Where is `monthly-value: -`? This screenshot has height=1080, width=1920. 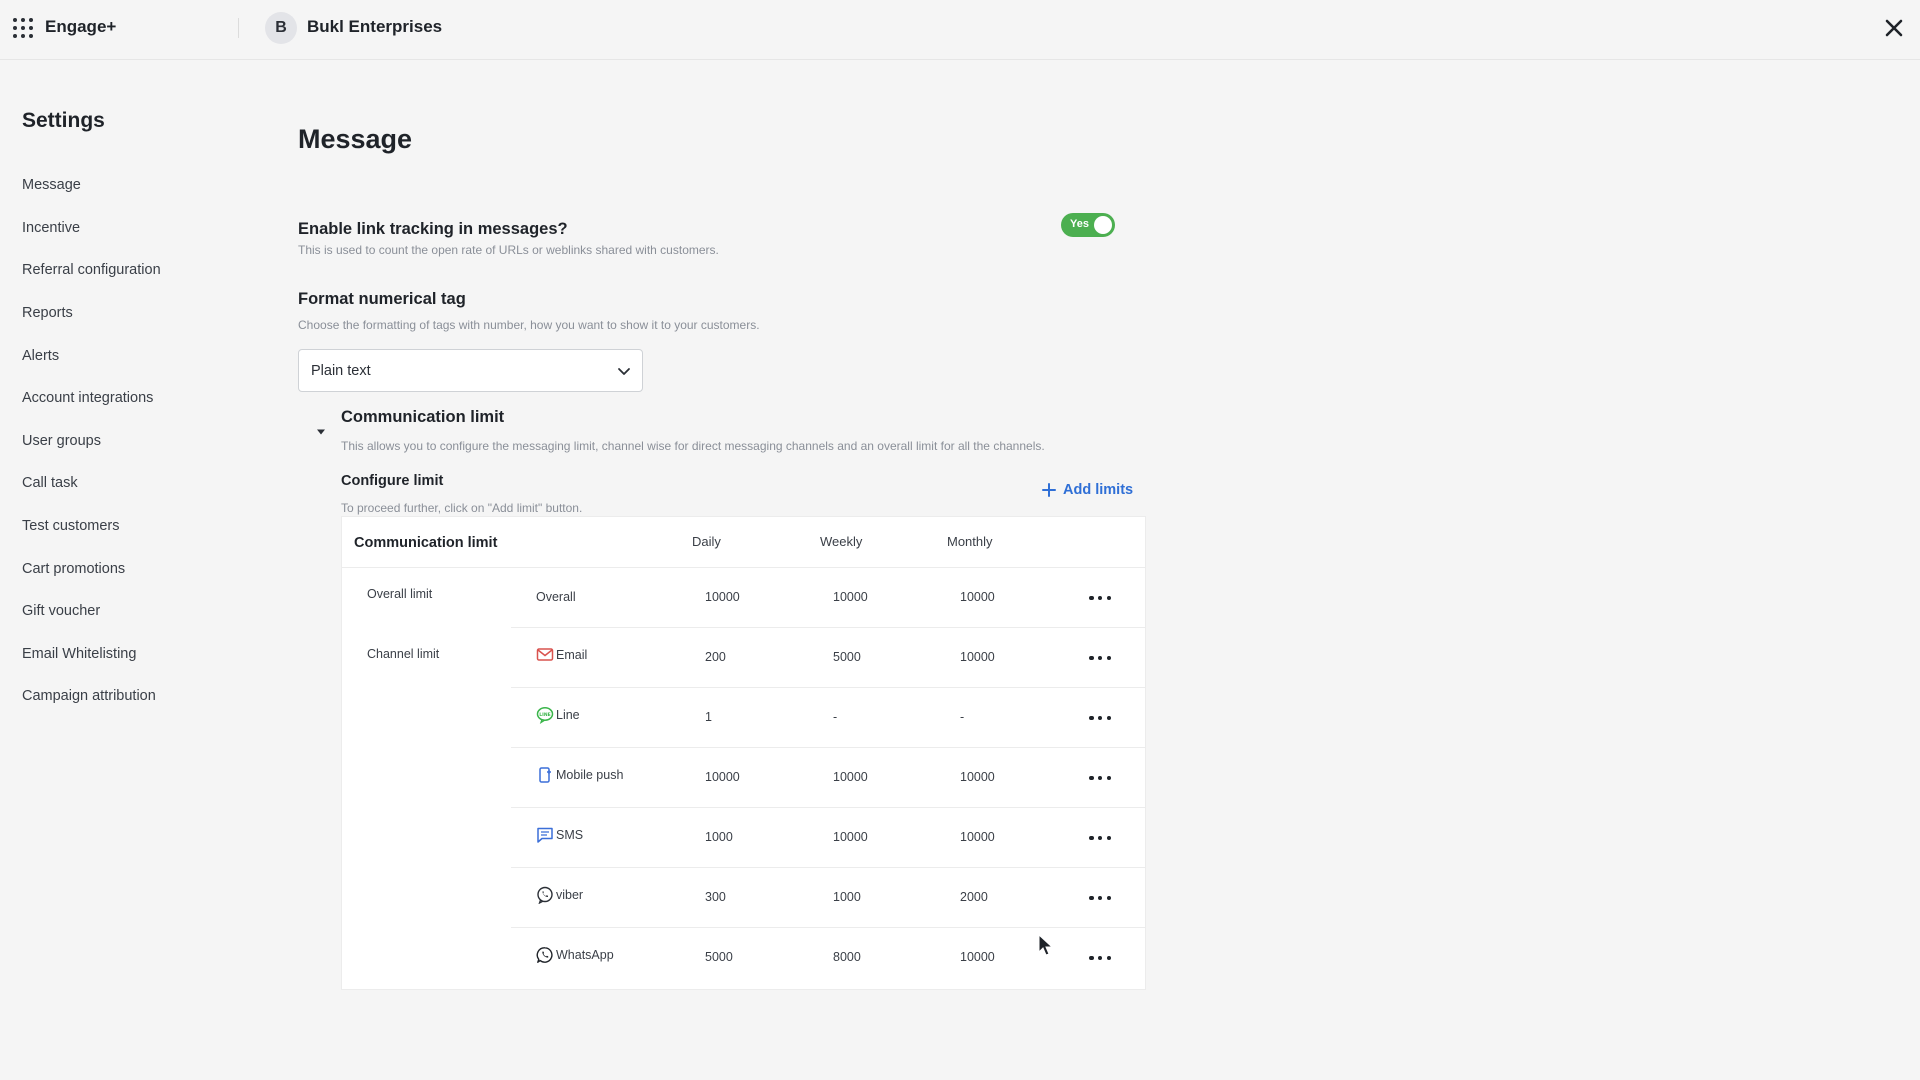
monthly-value: - is located at coordinates (962, 717).